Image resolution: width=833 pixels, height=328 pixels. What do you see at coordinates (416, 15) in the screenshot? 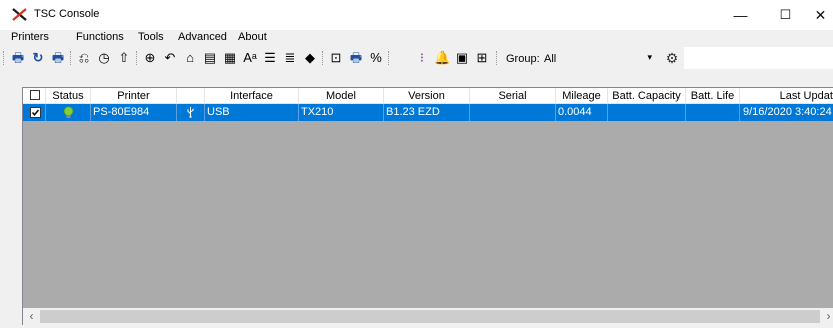
I see `title-bar: TSC Console — ☐ ✕` at bounding box center [416, 15].